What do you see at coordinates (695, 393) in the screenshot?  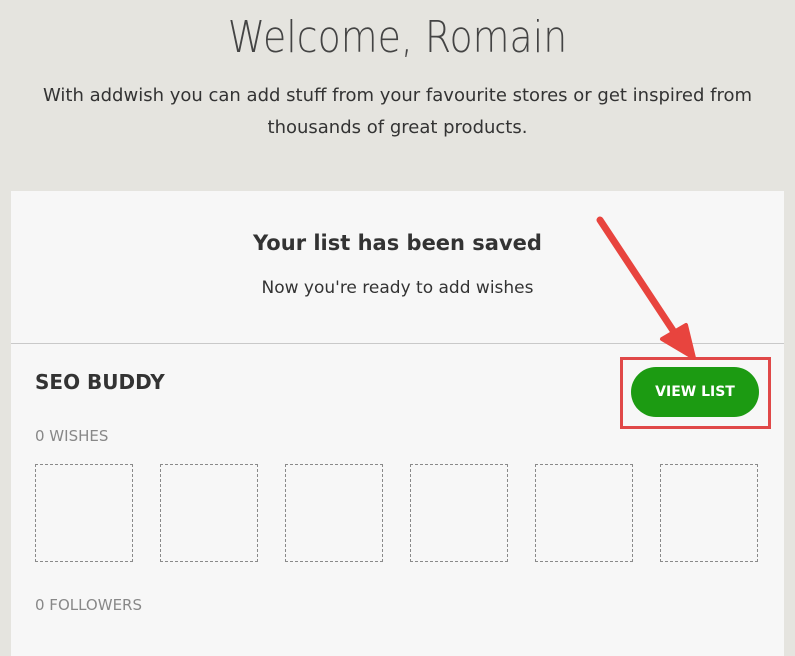 I see `highlight-box` at bounding box center [695, 393].